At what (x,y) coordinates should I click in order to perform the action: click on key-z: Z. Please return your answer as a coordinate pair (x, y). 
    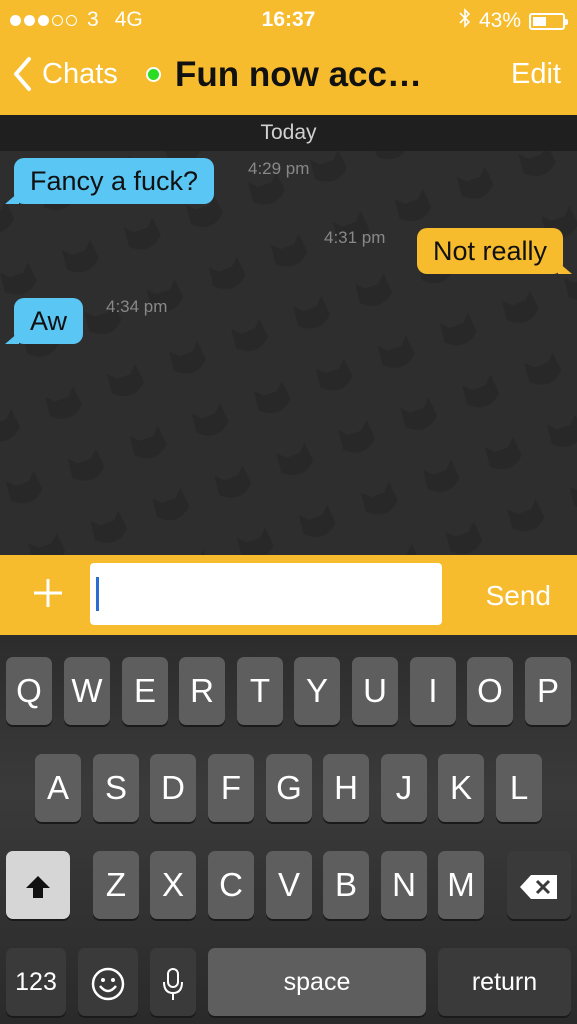
    Looking at the image, I should click on (116, 885).